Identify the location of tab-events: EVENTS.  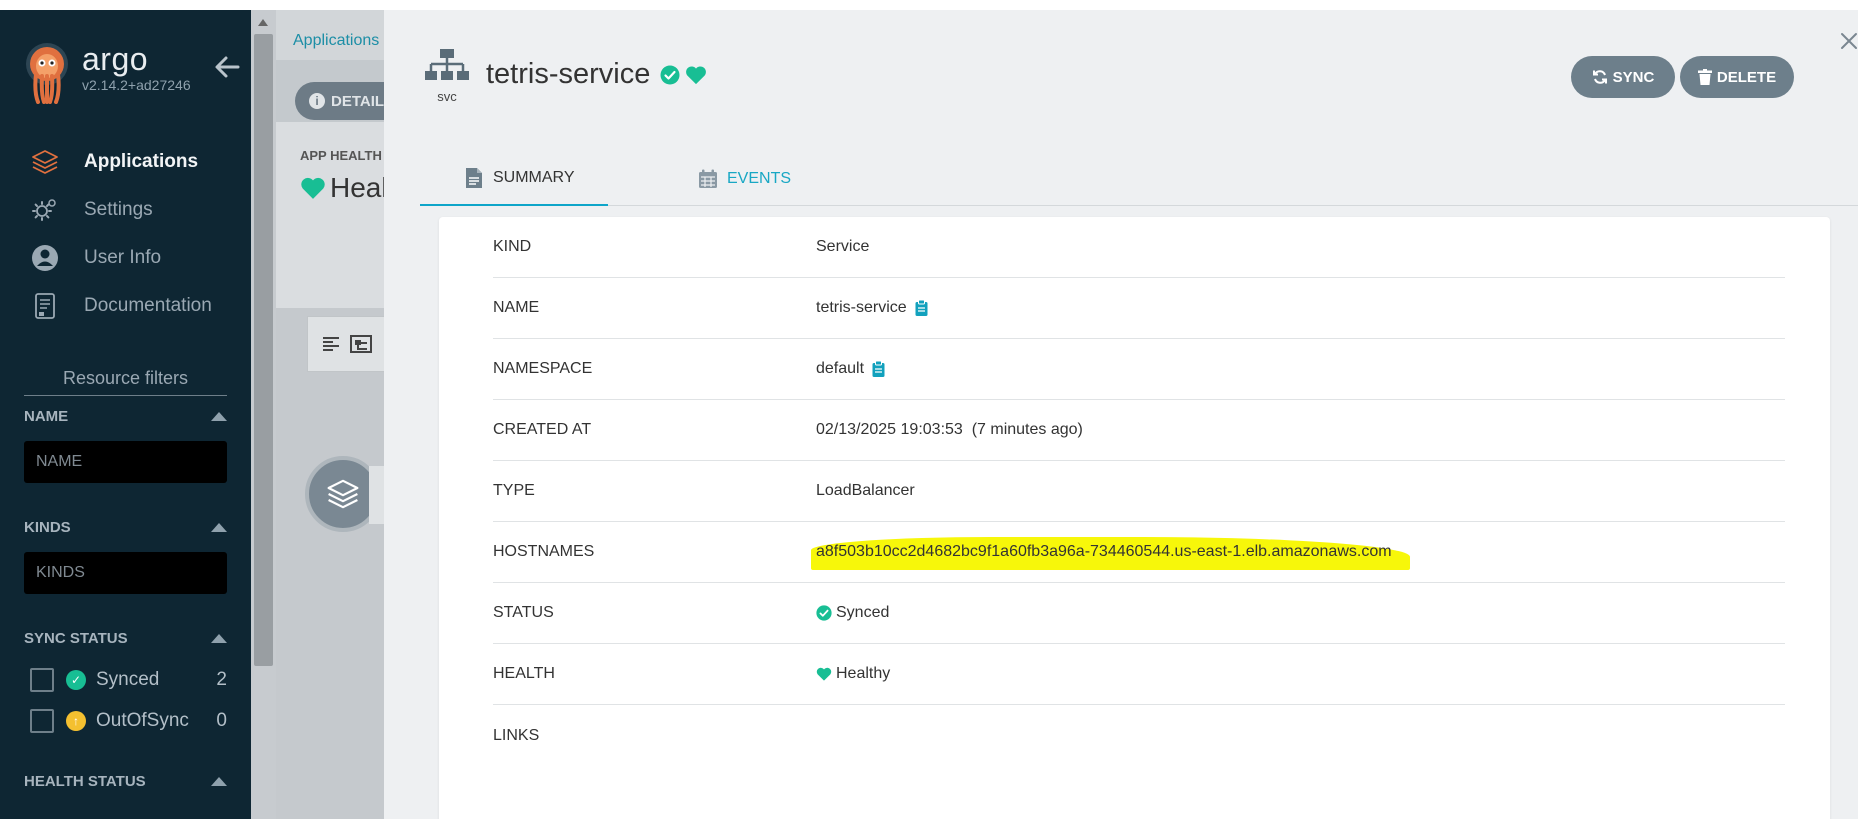
(744, 179).